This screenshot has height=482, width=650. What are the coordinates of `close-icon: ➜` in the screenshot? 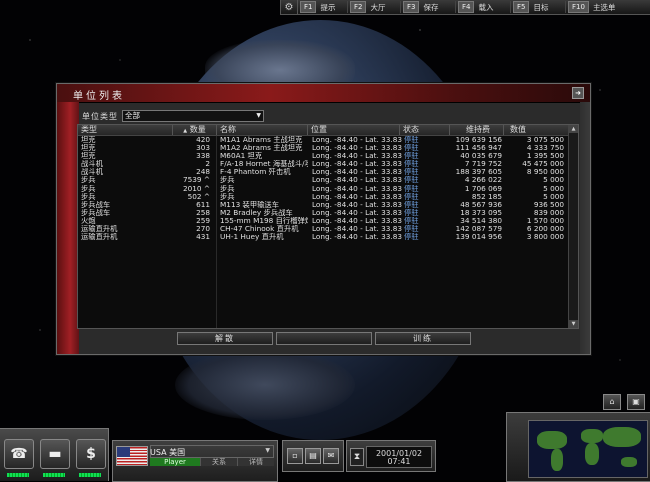 It's located at (578, 93).